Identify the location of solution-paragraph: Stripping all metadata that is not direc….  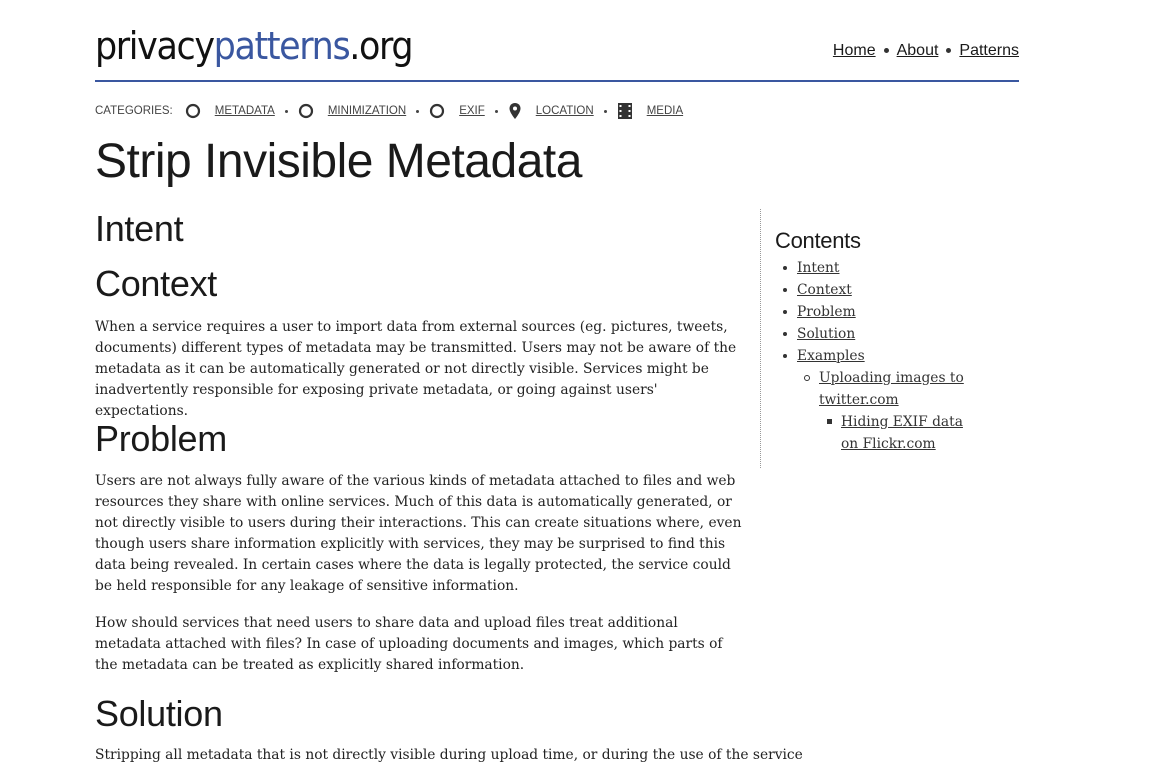
(449, 755).